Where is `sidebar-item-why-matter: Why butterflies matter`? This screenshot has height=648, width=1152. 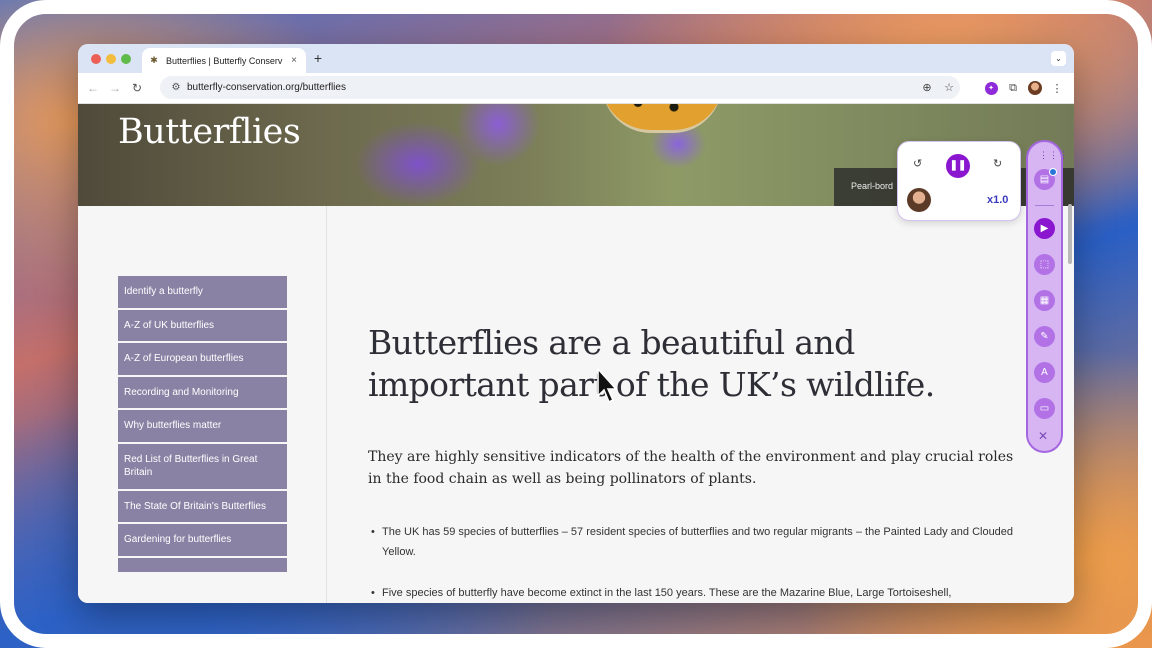 sidebar-item-why-matter: Why butterflies matter is located at coordinates (202, 426).